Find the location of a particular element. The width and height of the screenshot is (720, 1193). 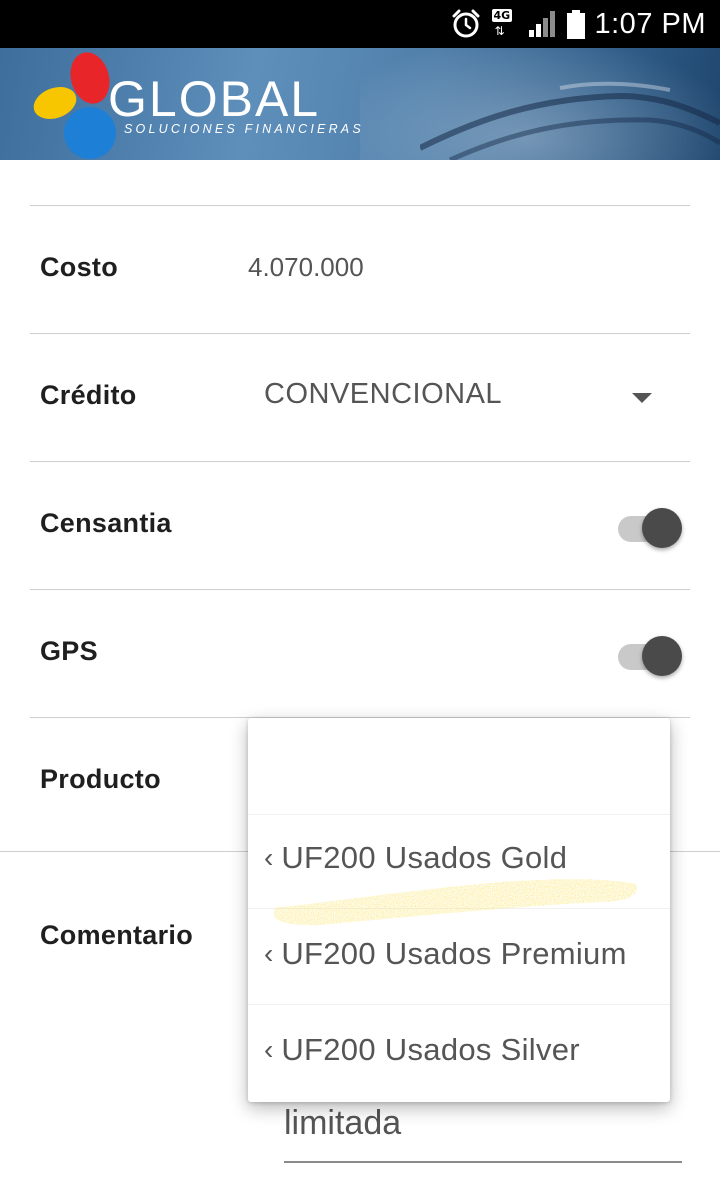

network-label: 4G is located at coordinates (502, 15).